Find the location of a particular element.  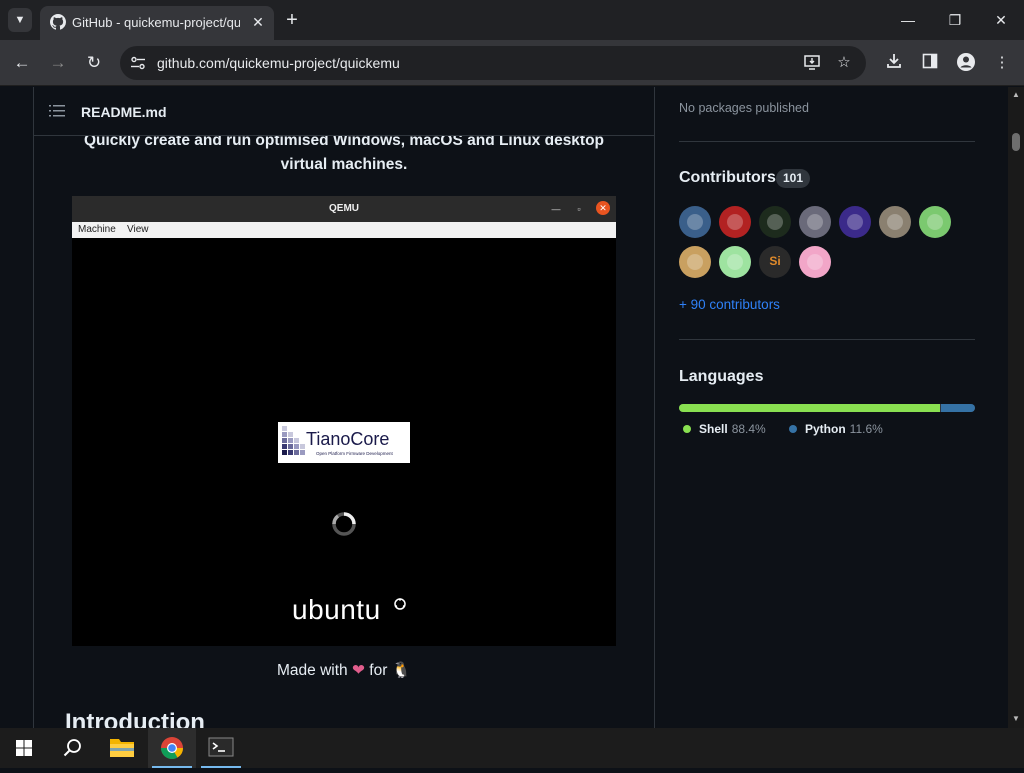

penguin-icon: 🐧 is located at coordinates (401, 670).